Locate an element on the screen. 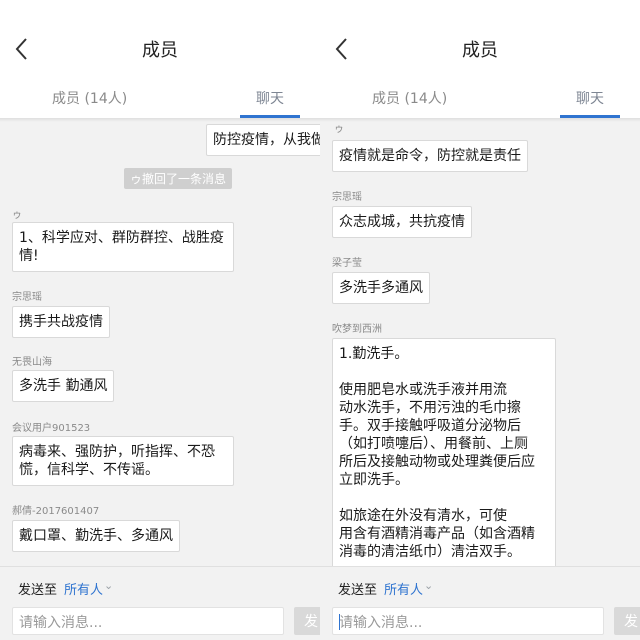 The image size is (640, 640). chat-message-partial: 防控疫情，从我做 is located at coordinates (263, 140).